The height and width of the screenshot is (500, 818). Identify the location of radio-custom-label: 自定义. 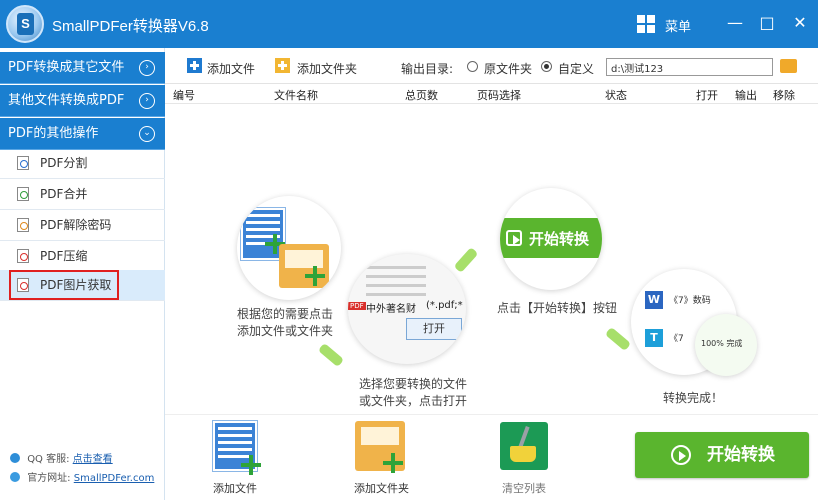
(576, 68).